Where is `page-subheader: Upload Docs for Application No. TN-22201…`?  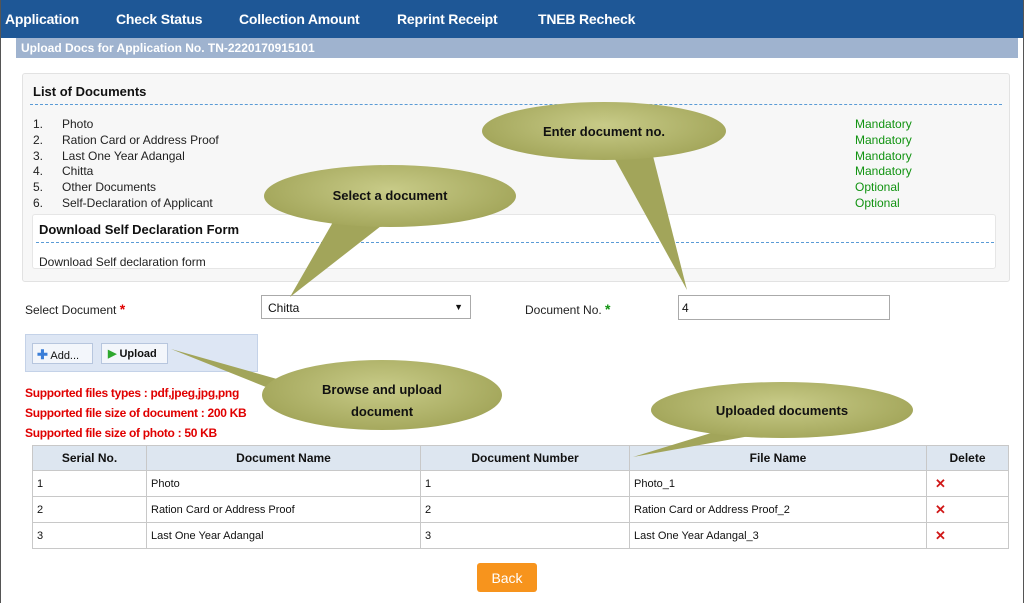
page-subheader: Upload Docs for Application No. TN-22201… is located at coordinates (517, 48).